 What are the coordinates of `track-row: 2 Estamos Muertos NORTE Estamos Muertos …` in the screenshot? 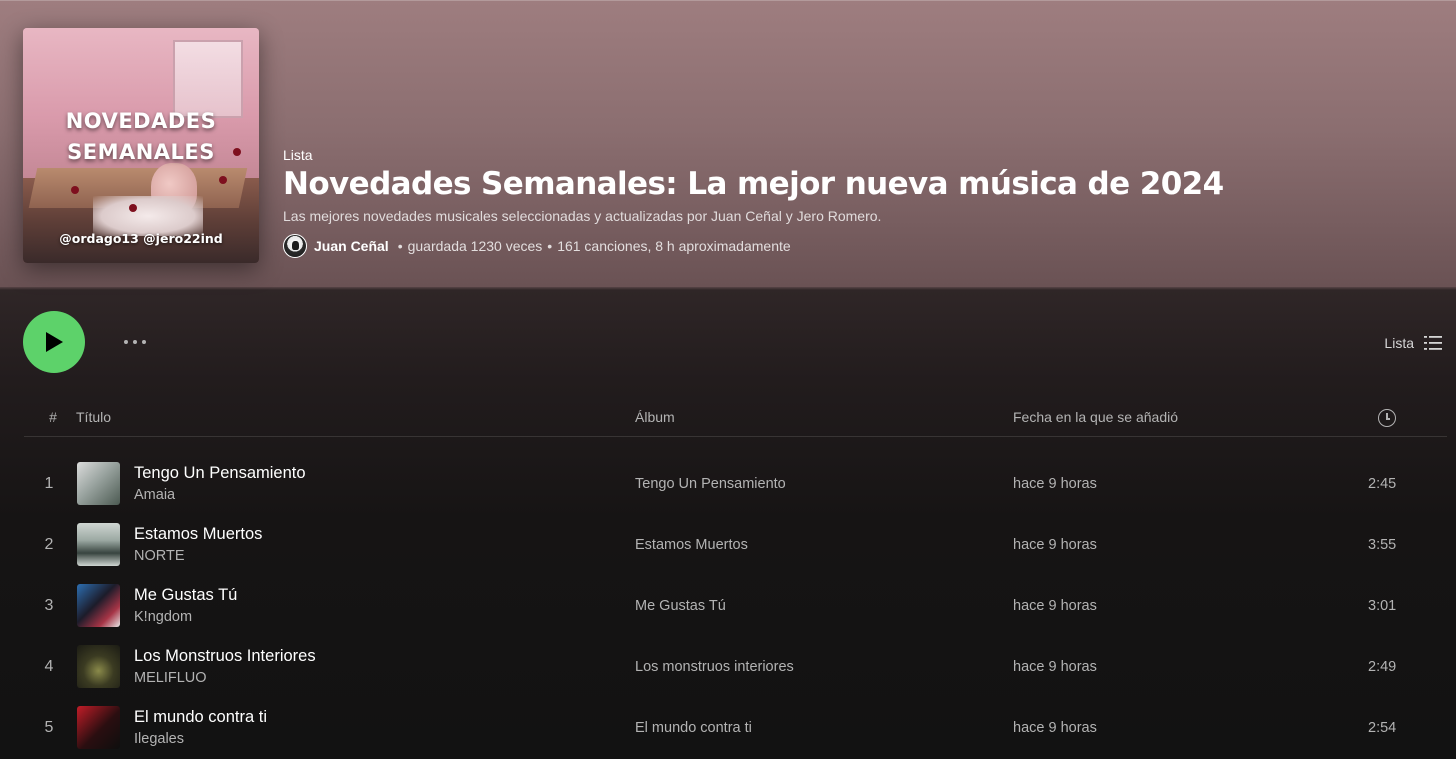 It's located at (735, 543).